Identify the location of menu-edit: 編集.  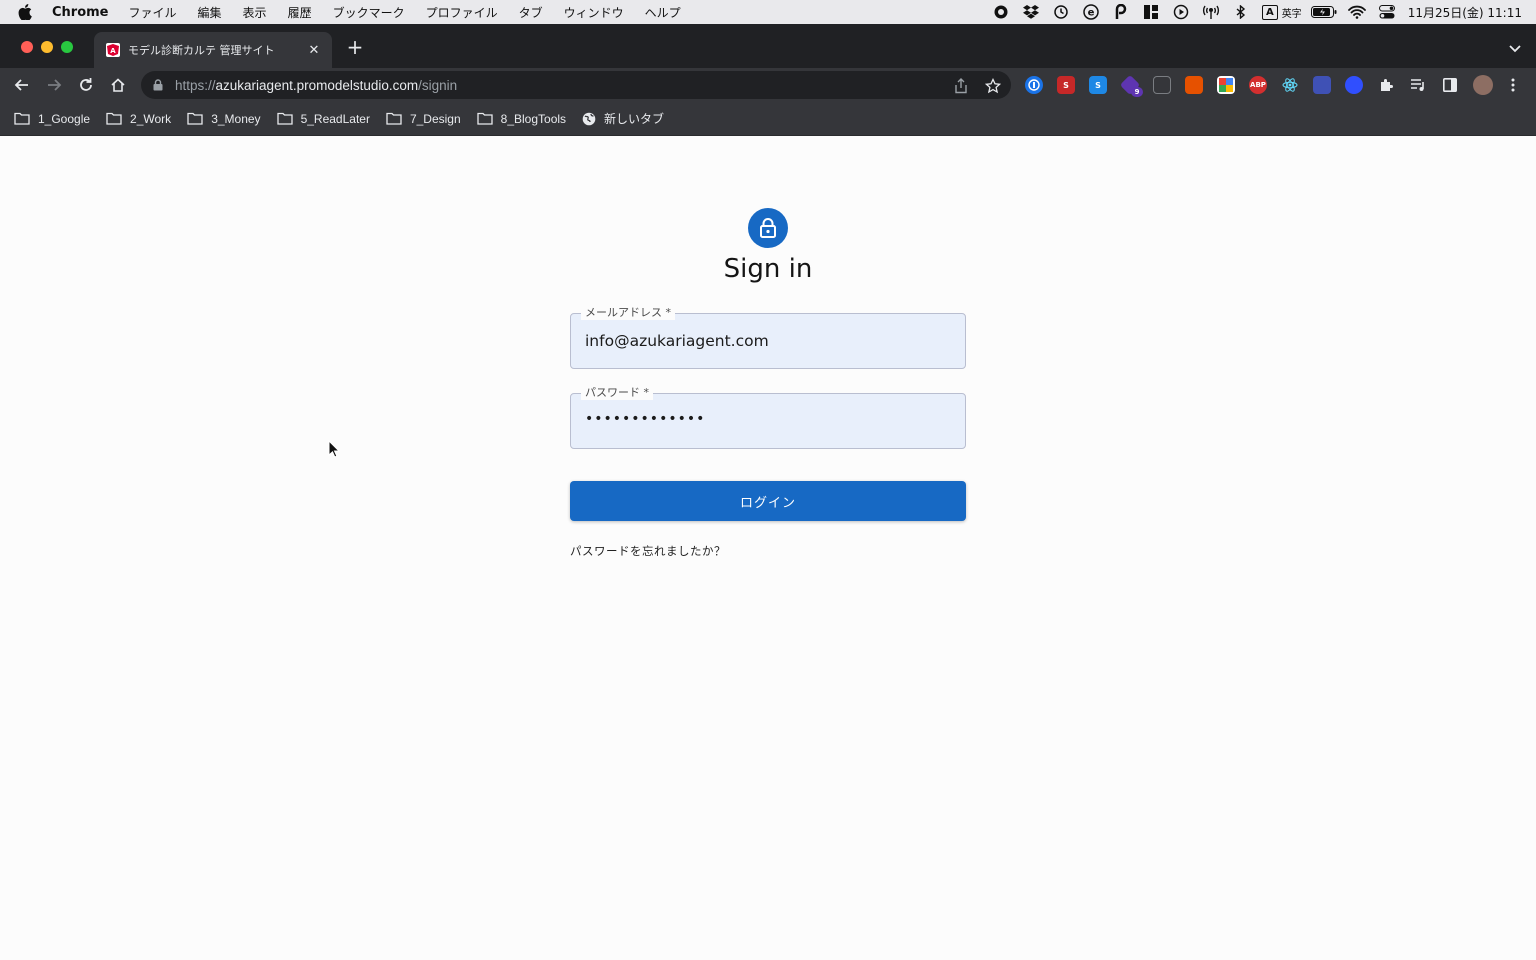
(210, 12).